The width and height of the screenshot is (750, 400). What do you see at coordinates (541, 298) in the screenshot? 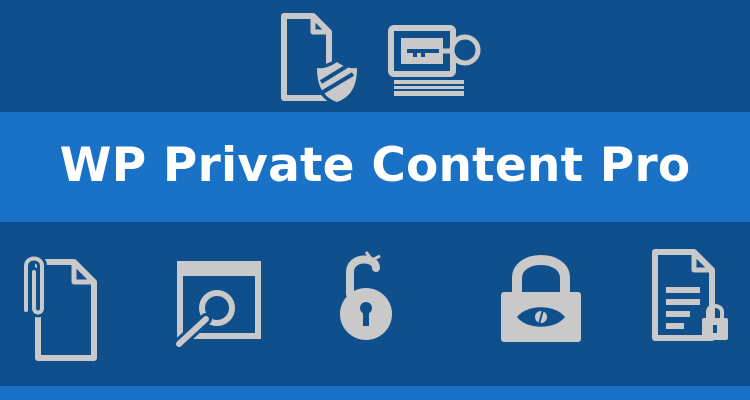
I see `code-padlock-icon` at bounding box center [541, 298].